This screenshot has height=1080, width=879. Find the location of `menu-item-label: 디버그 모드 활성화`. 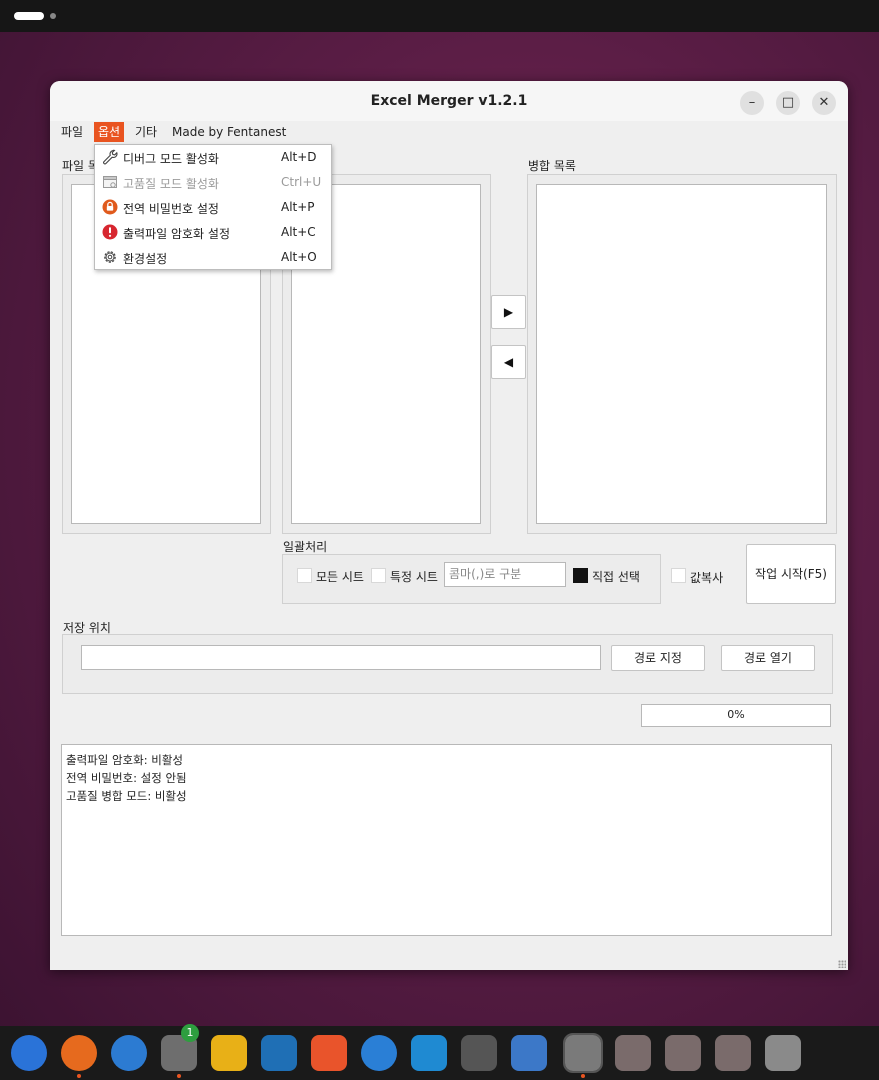

menu-item-label: 디버그 모드 활성화 is located at coordinates (171, 159).